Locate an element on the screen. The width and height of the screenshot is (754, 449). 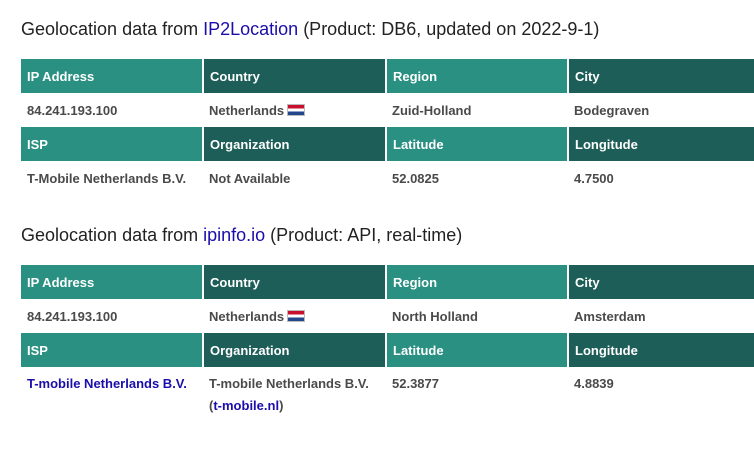
value-isp: T-Mobile Netherlands B.V. is located at coordinates (112, 178).